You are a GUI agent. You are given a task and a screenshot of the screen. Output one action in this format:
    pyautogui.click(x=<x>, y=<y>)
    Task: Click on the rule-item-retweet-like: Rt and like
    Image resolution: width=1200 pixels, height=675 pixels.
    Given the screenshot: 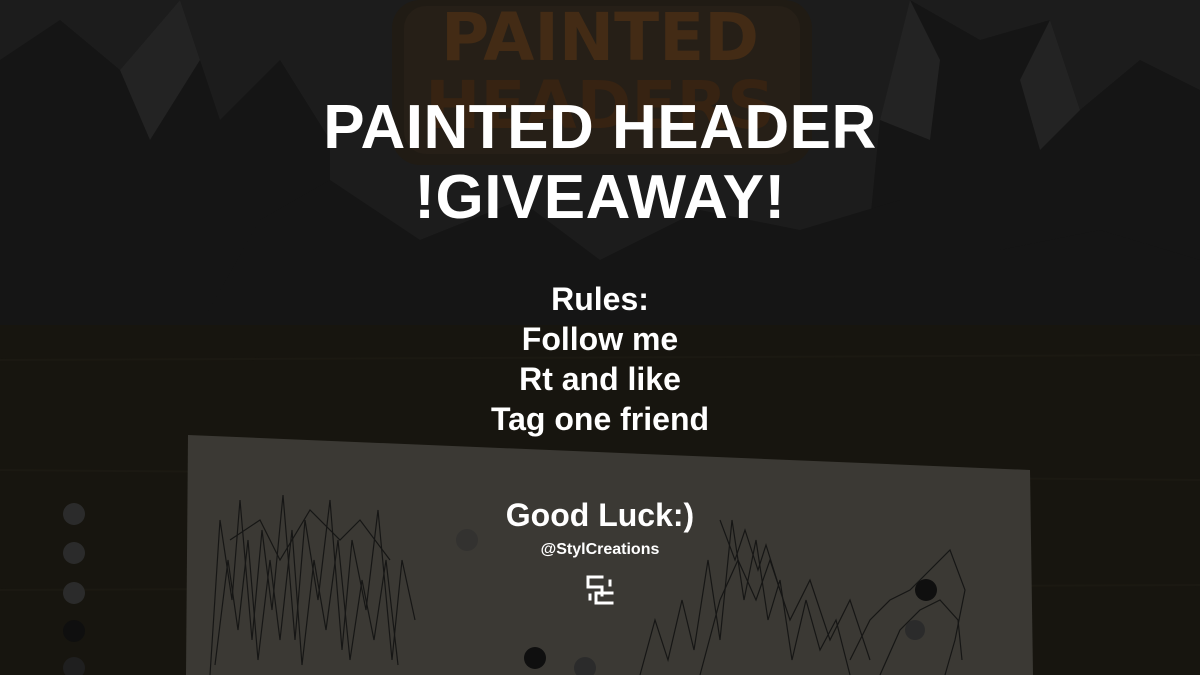 What is the action you would take?
    pyautogui.click(x=600, y=379)
    